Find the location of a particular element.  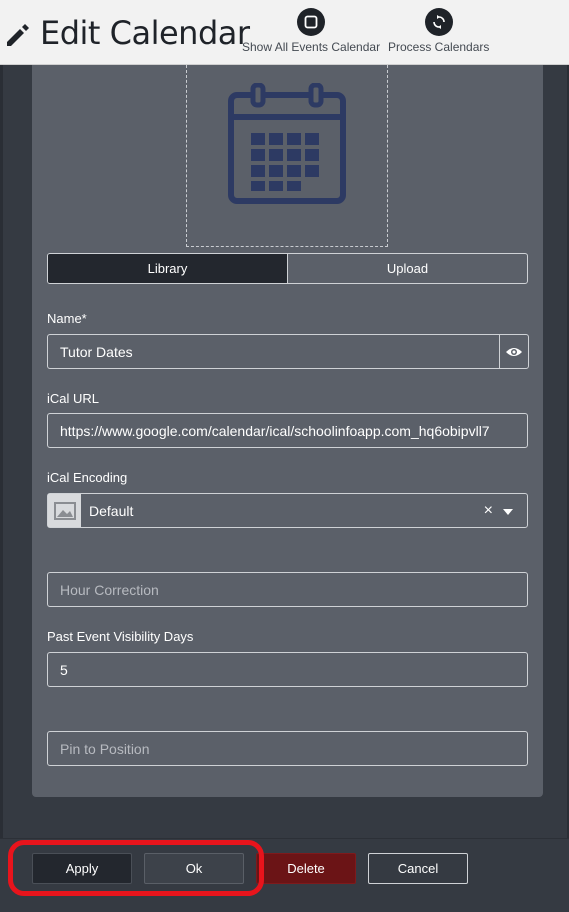

page-title: Edit Calendar is located at coordinates (145, 33).